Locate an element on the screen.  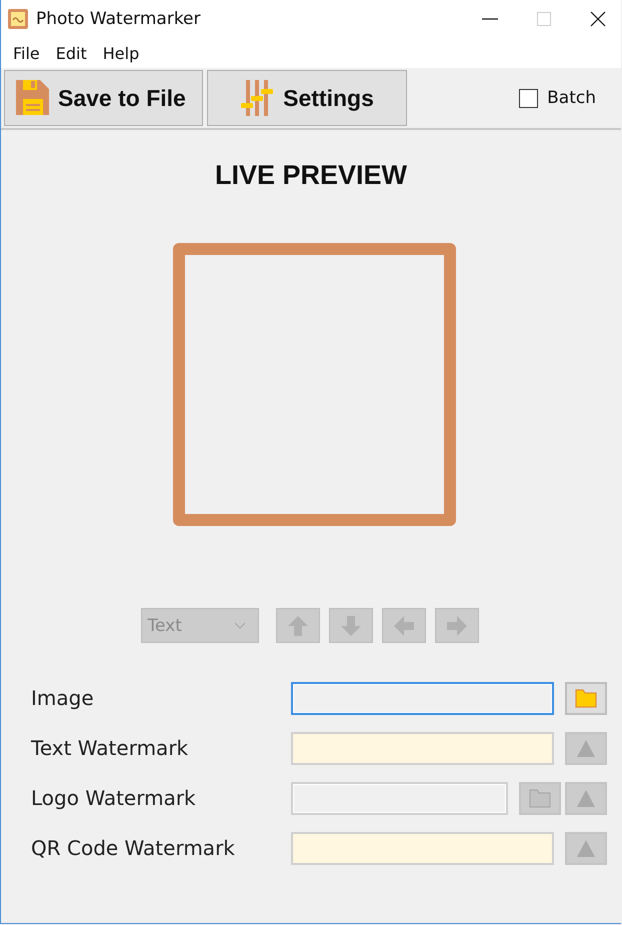
field-label: Image is located at coordinates (63, 698).